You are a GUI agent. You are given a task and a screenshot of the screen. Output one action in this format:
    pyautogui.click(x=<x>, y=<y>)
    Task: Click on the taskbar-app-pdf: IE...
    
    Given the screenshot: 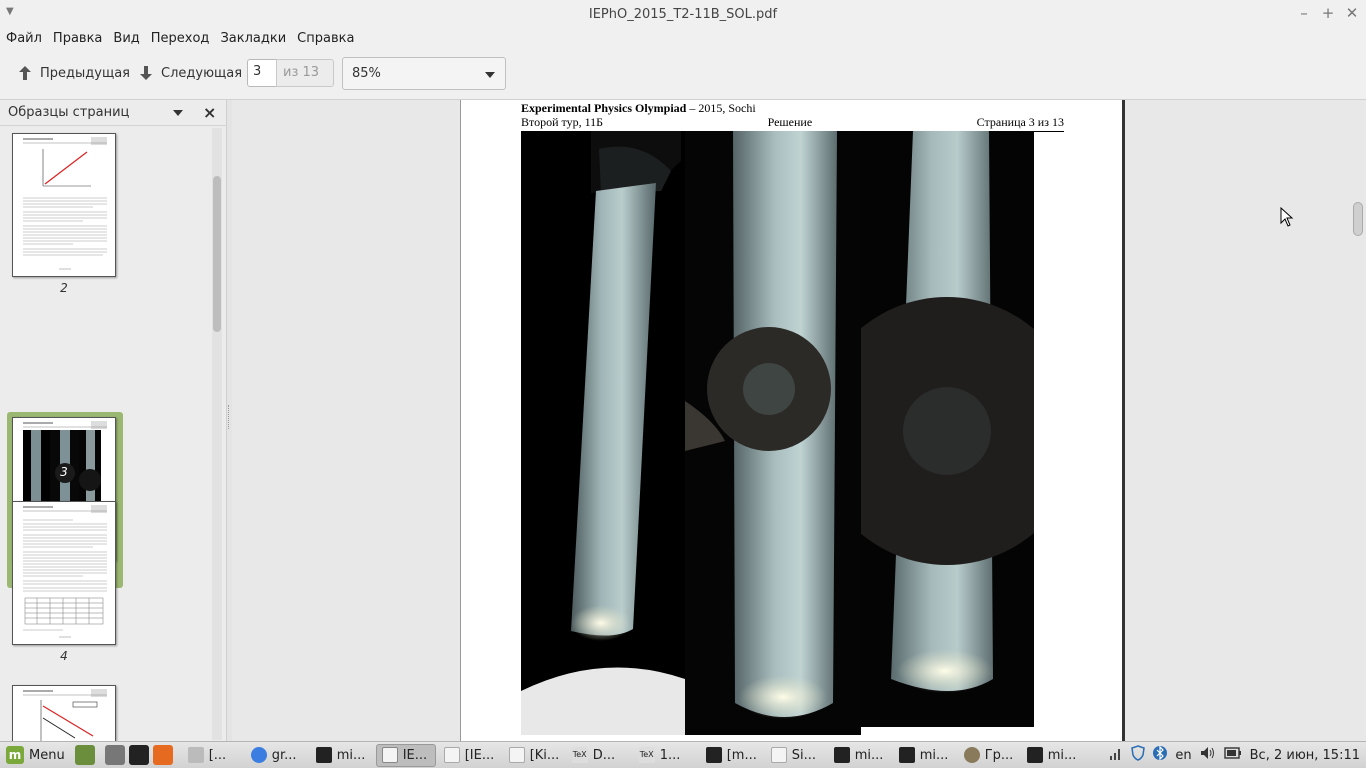 What is the action you would take?
    pyautogui.click(x=405, y=755)
    